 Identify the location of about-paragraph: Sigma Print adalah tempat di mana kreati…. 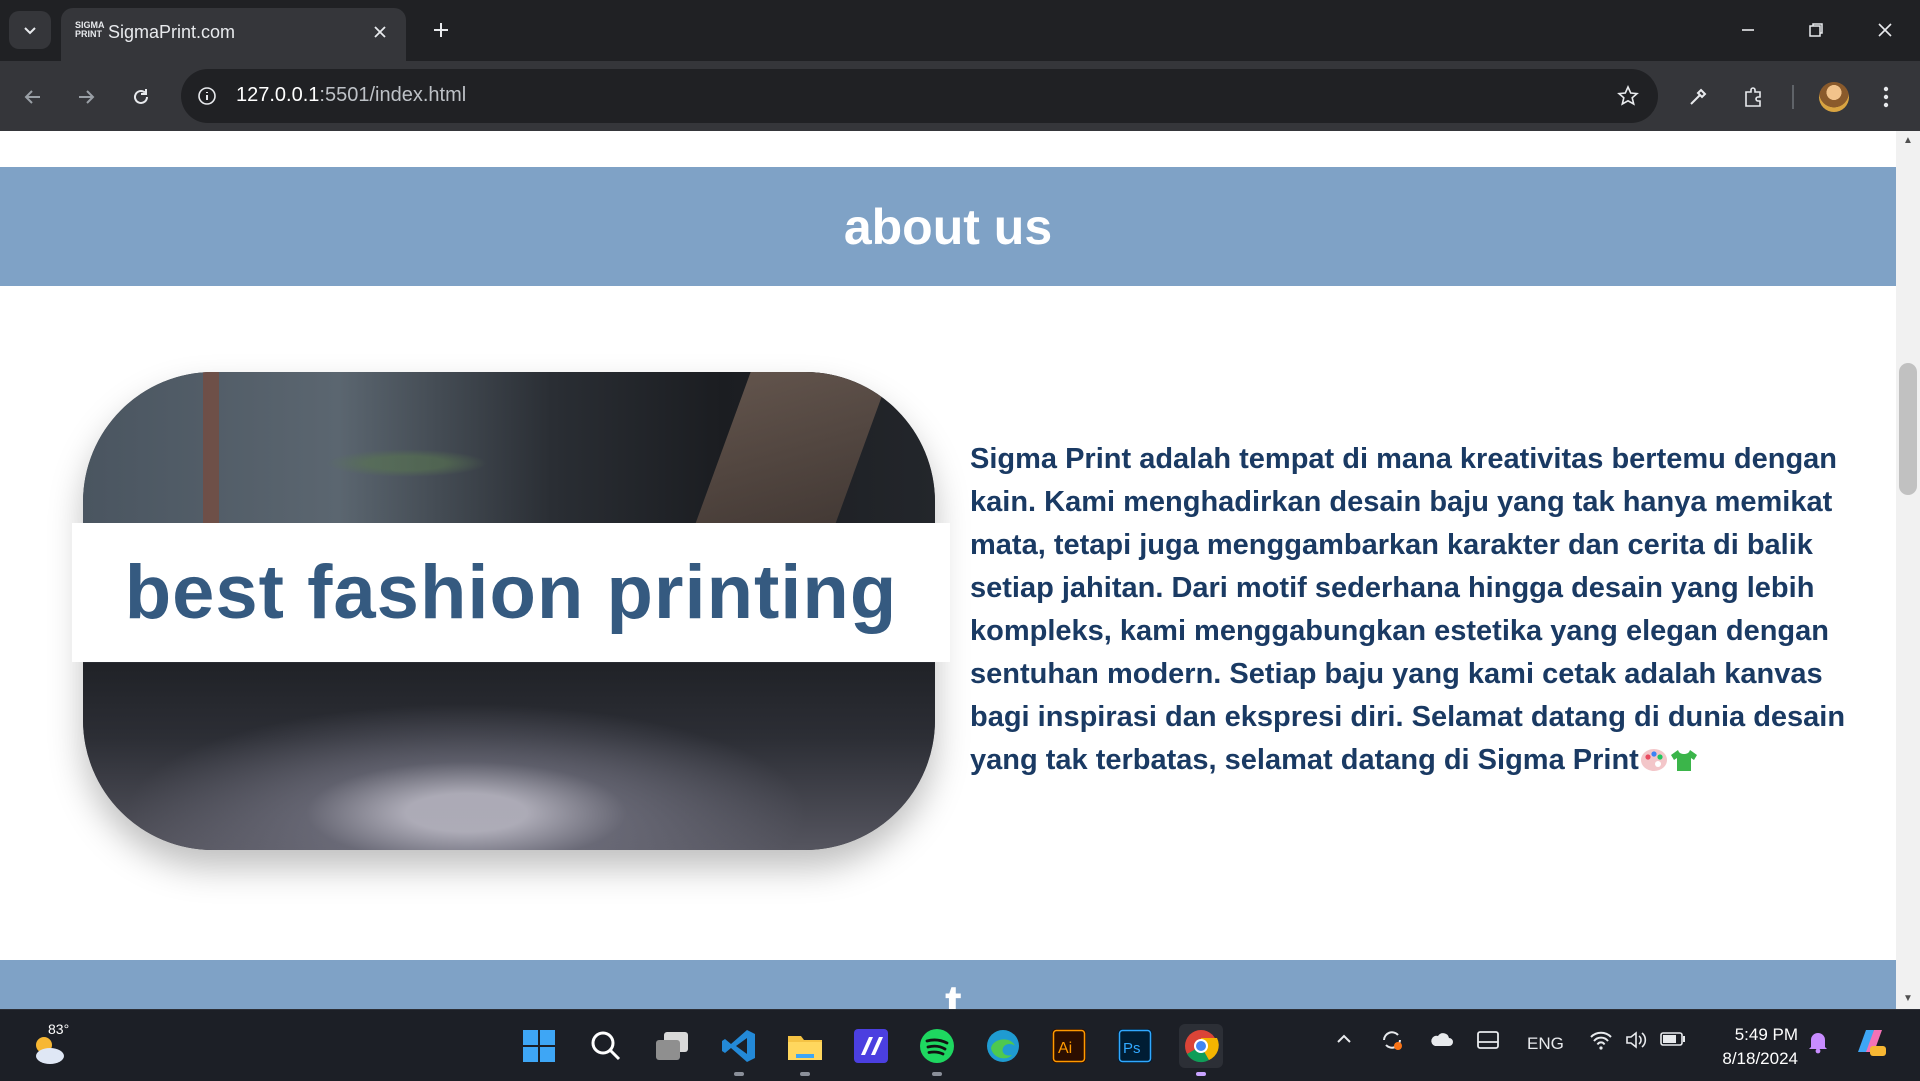
(1410, 610).